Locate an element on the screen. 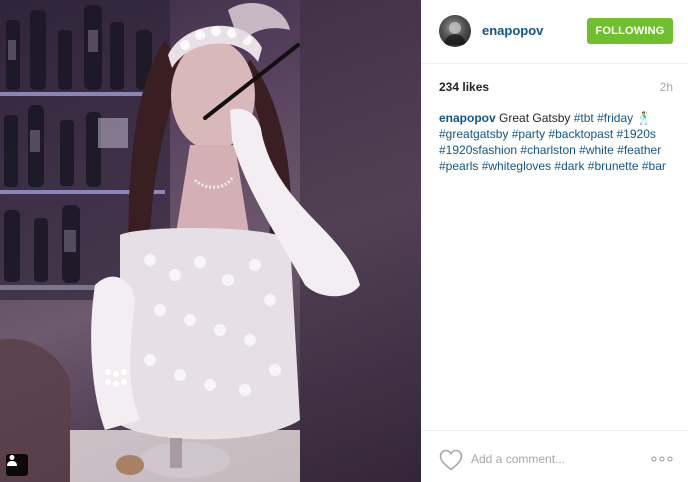 This screenshot has width=688, height=482. hashtag-link: #1920s is located at coordinates (636, 134).